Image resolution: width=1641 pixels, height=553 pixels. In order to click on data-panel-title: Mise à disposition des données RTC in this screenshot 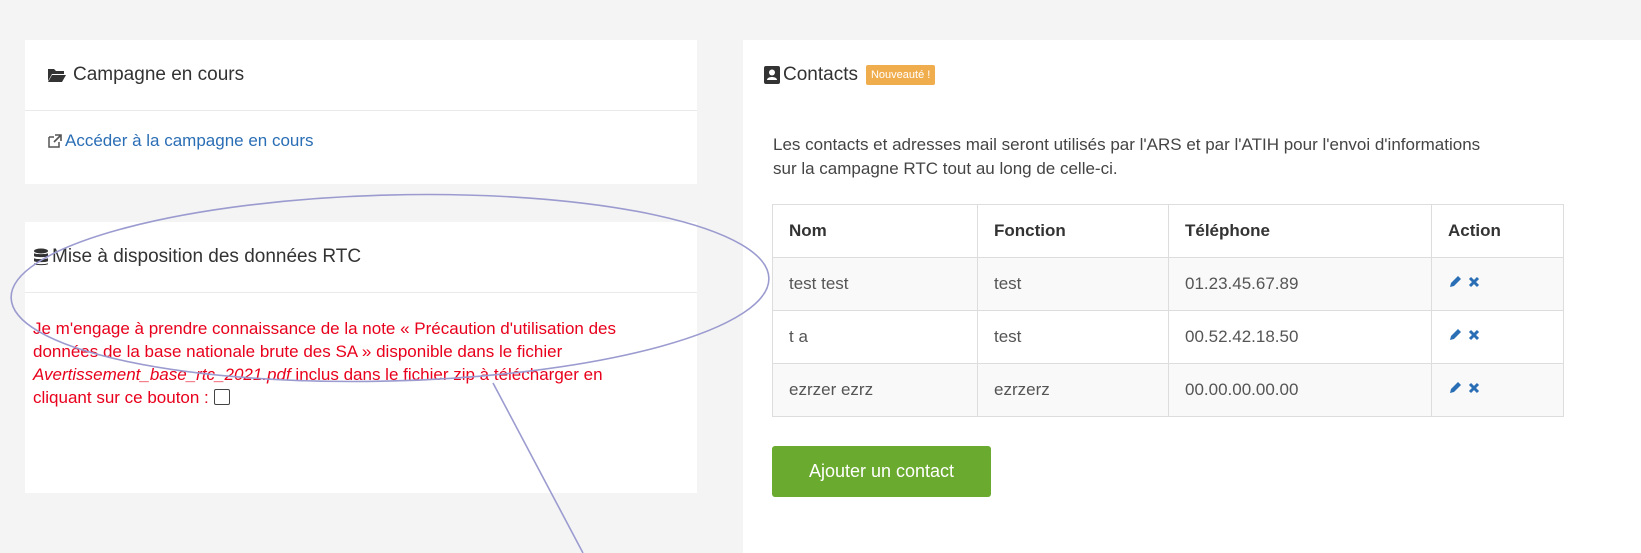, I will do `click(207, 256)`.